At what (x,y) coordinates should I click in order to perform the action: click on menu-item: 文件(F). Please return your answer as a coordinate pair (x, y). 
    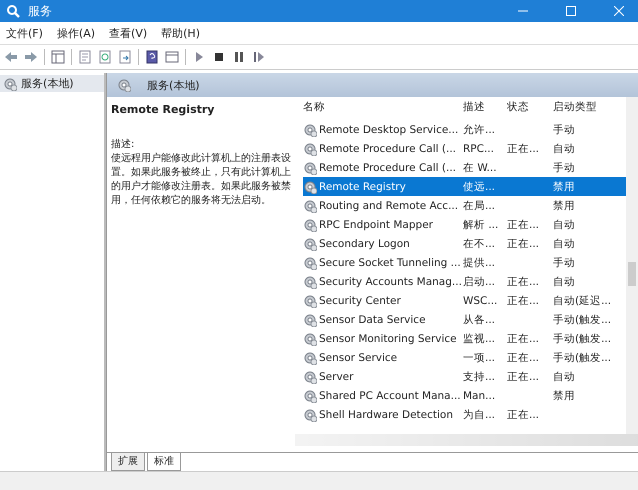
    Looking at the image, I should click on (24, 33).